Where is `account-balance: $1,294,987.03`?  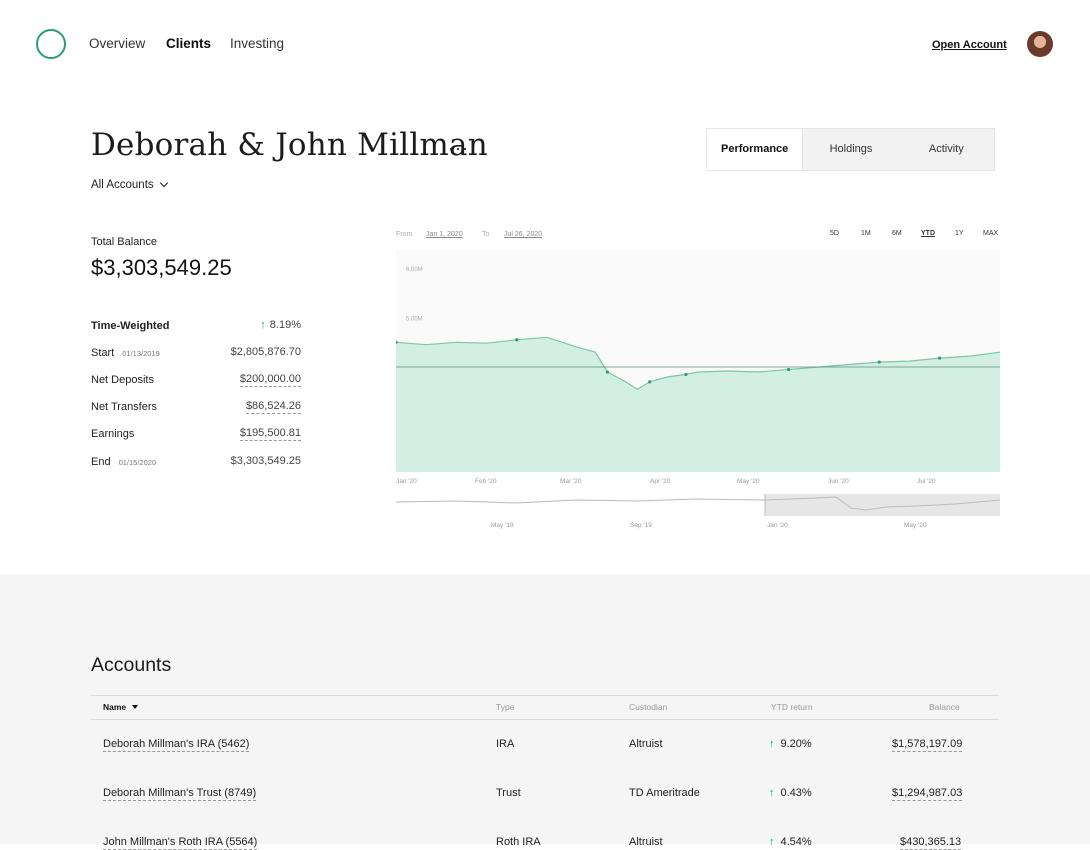
account-balance: $1,294,987.03 is located at coordinates (927, 794).